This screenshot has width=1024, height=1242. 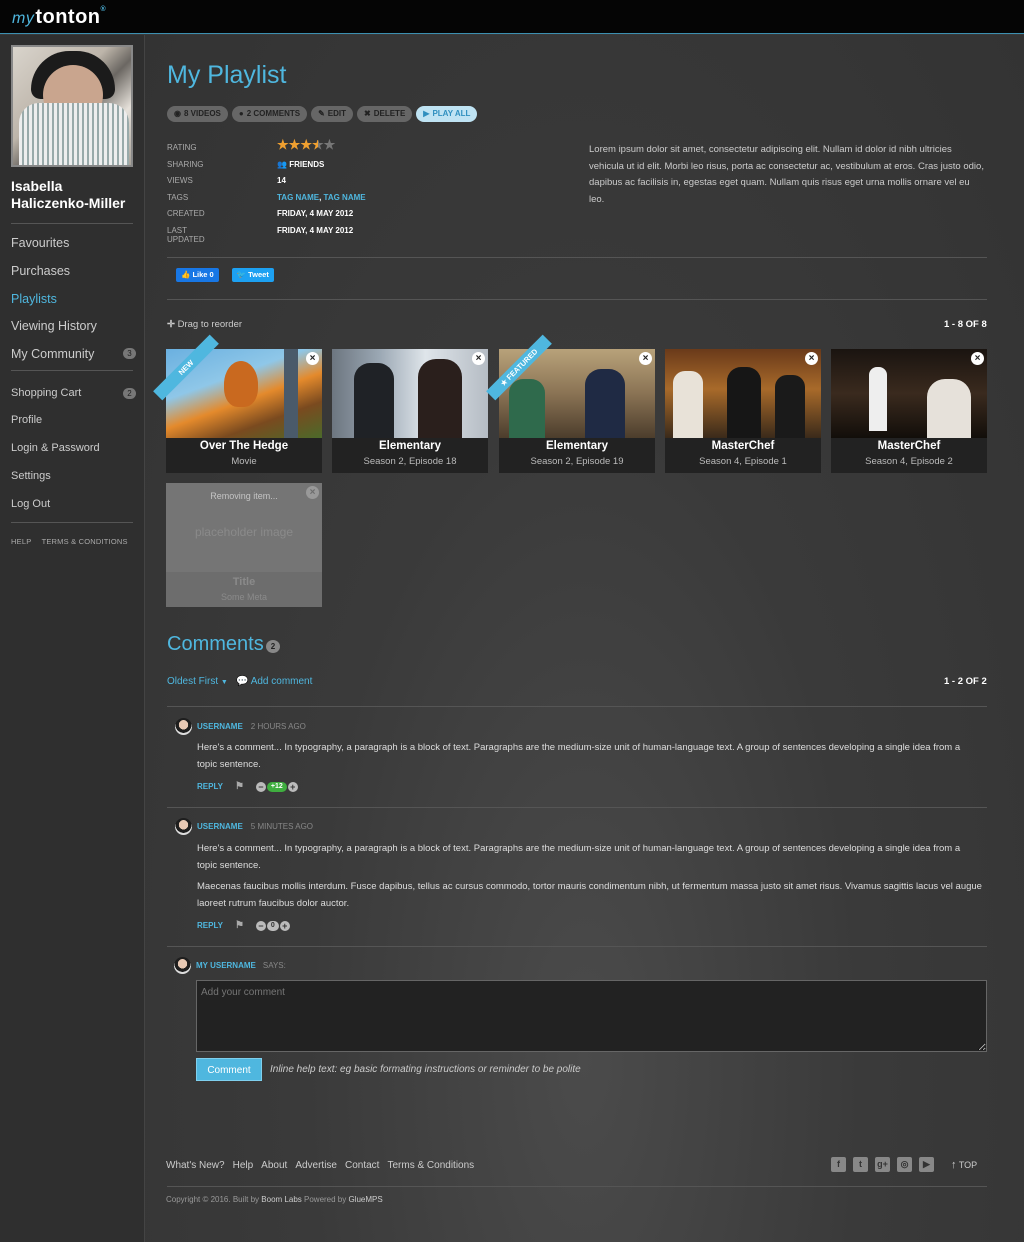 I want to click on add-comment-link: 💬 Add comment, so click(x=274, y=681).